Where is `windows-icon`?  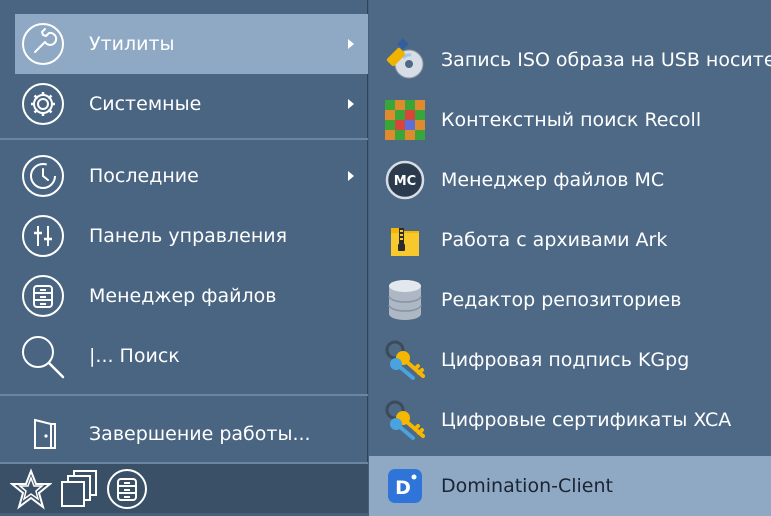
windows-icon is located at coordinates (79, 489).